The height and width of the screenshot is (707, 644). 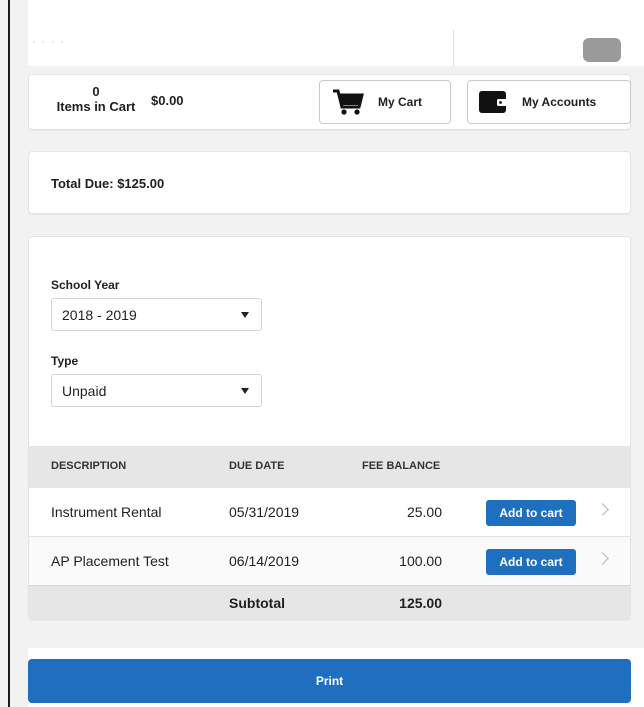 I want to click on top-header-strip: · · · ·, so click(x=336, y=33).